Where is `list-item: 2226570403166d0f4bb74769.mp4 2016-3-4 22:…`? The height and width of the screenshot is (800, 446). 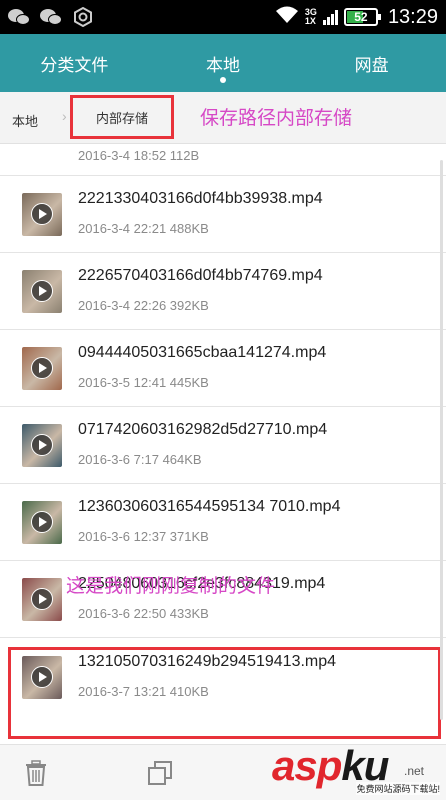
list-item: 2226570403166d0f4bb74769.mp4 2016-3-4 22:… is located at coordinates (223, 291).